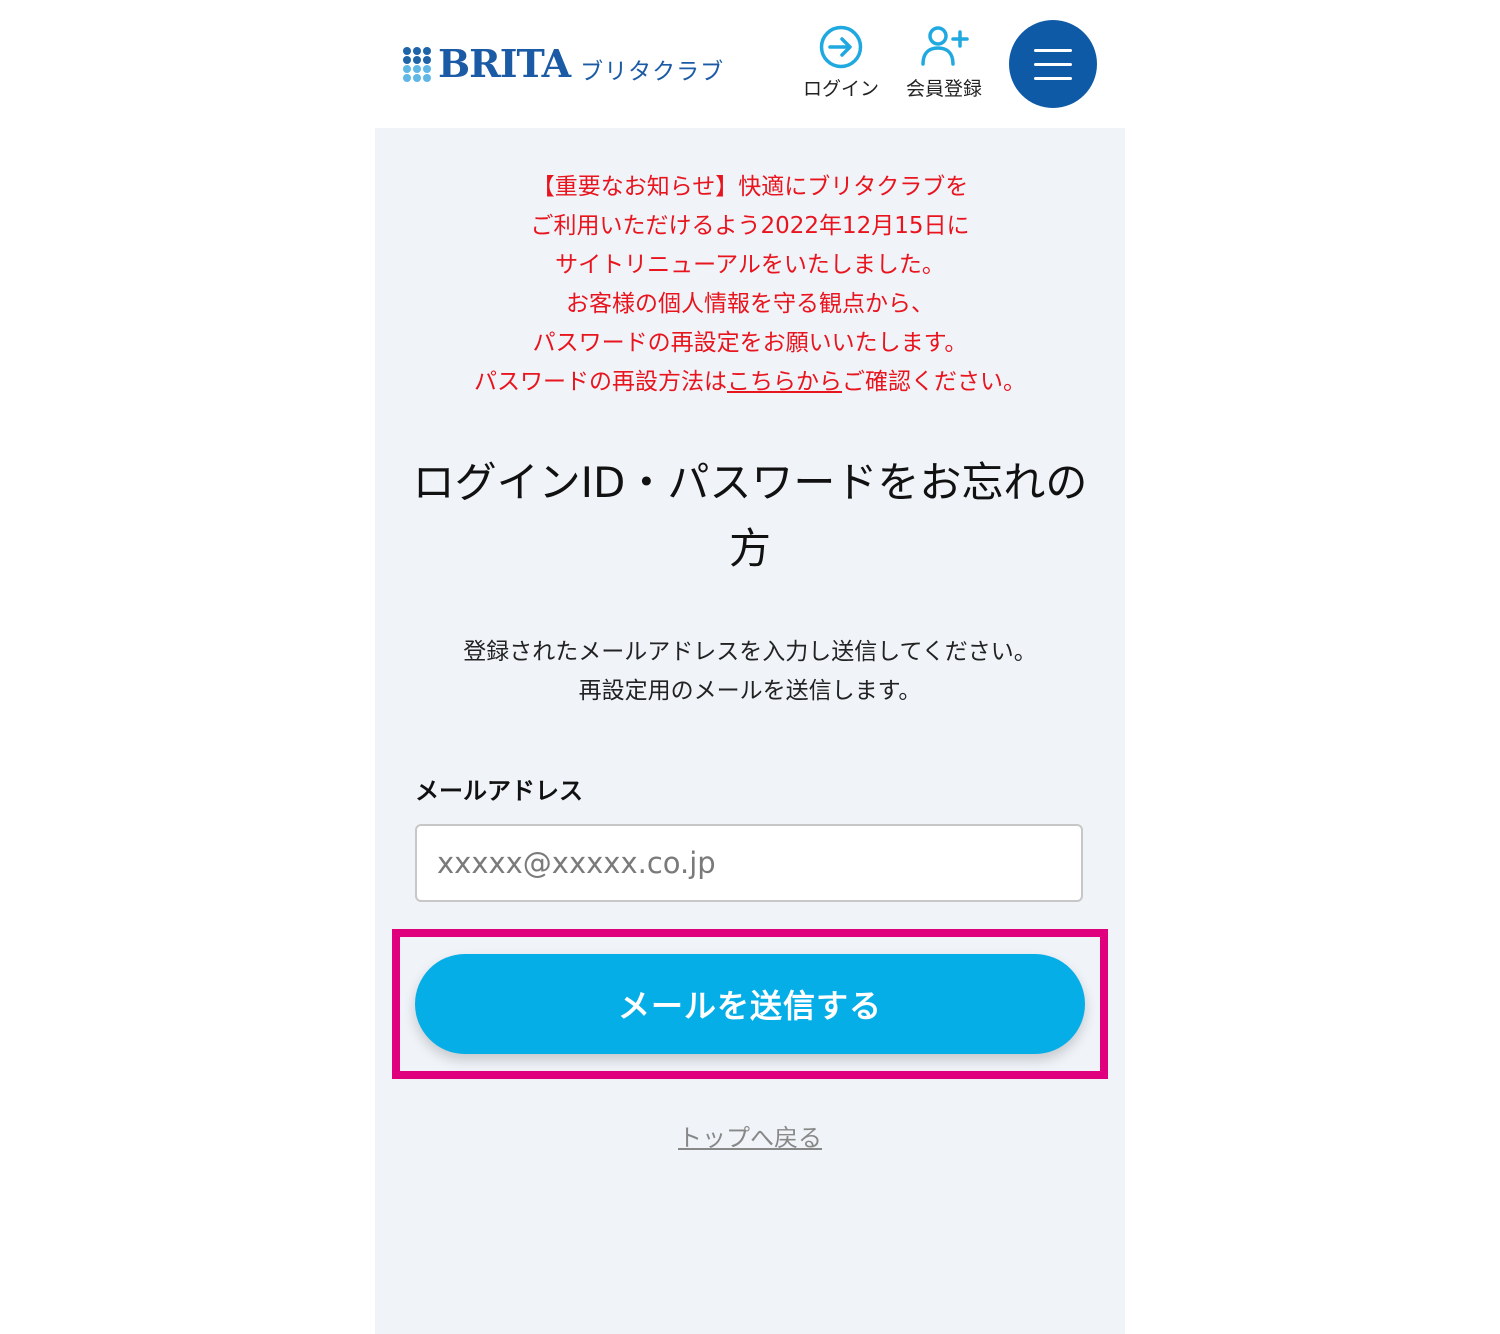 The image size is (1500, 1334). Describe the element at coordinates (784, 382) in the screenshot. I see `password-reset-guide-link: こちらから` at that location.